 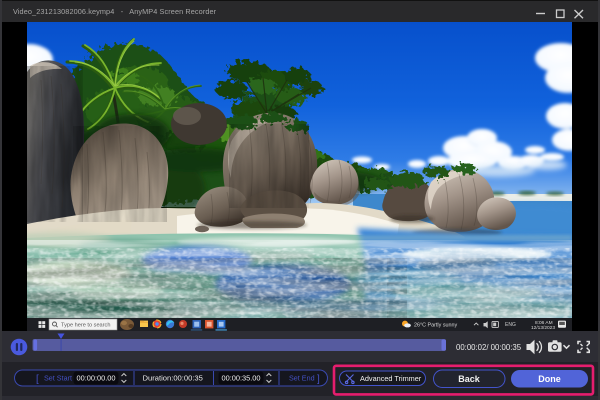 What do you see at coordinates (173, 378) in the screenshot?
I see `svg-text: Duration:00:00:35` at bounding box center [173, 378].